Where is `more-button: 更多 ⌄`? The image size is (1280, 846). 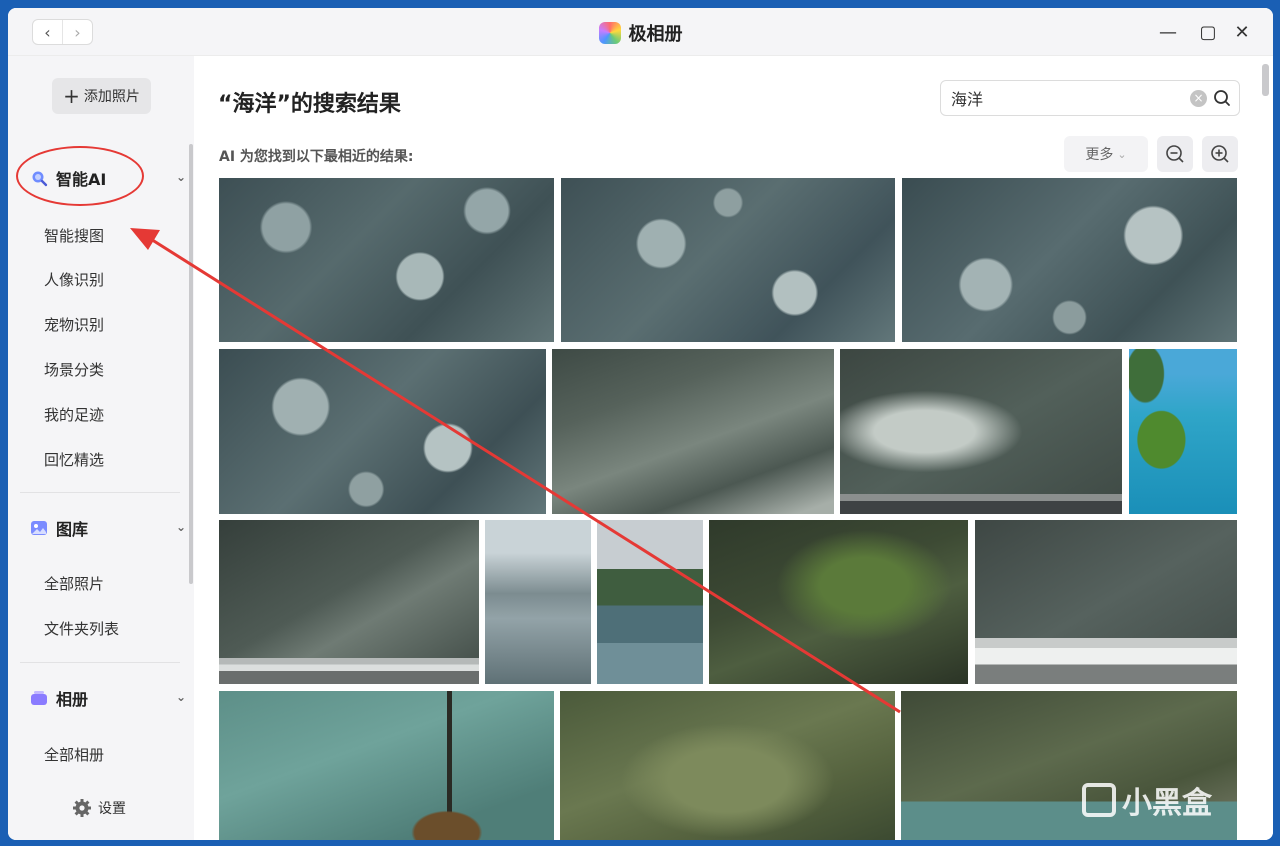 more-button: 更多 ⌄ is located at coordinates (1106, 154).